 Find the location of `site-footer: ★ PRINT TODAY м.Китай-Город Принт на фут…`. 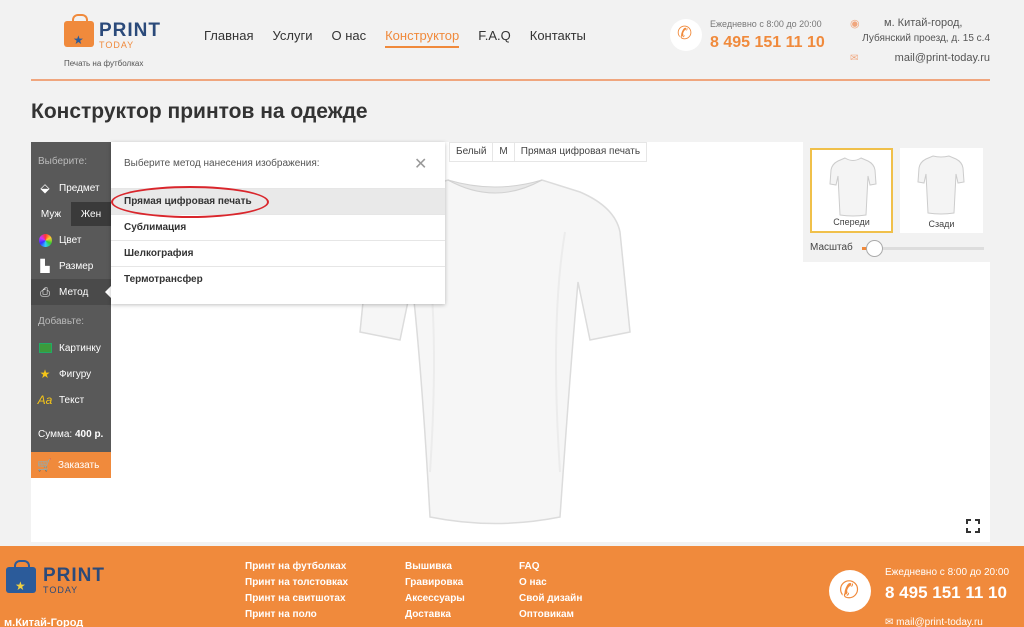

site-footer: ★ PRINT TODAY м.Китай-Город Принт на фут… is located at coordinates (512, 586).